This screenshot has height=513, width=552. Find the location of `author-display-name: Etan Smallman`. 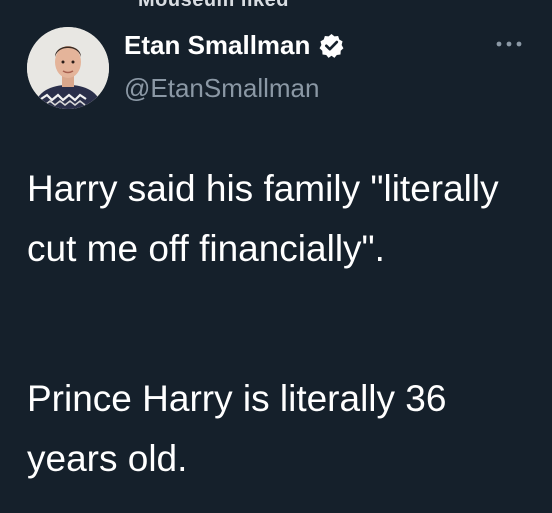

author-display-name: Etan Smallman is located at coordinates (217, 45).